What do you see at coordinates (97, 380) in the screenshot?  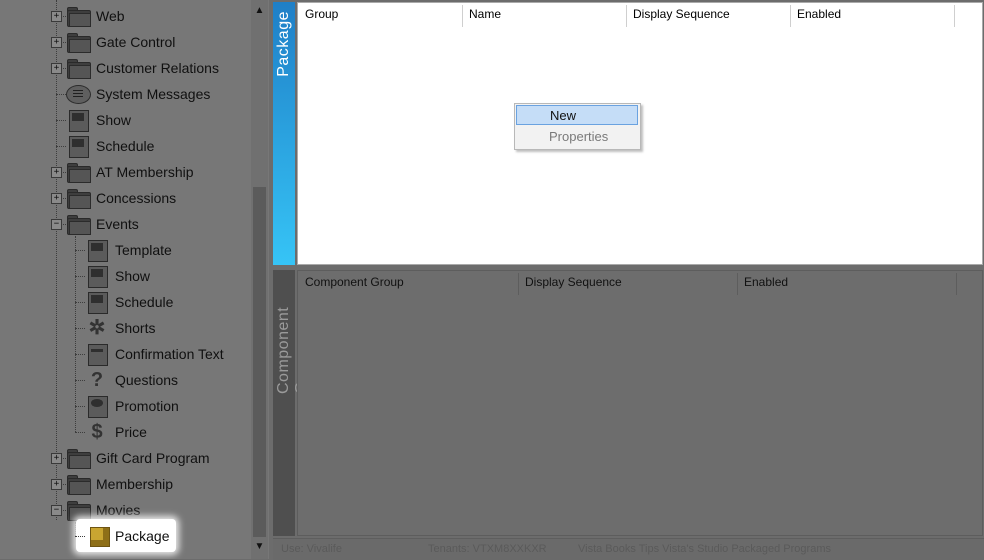 I see `question-mark-icon: ?` at bounding box center [97, 380].